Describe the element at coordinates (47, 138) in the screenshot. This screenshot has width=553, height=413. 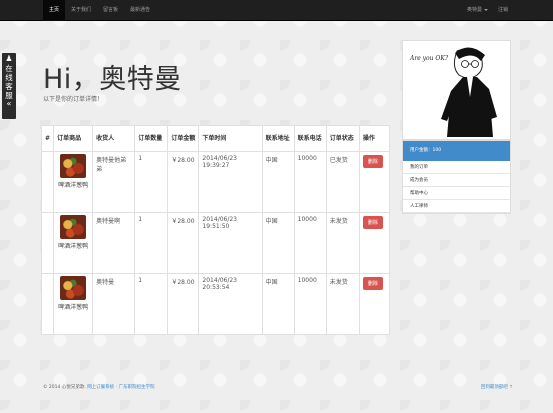
I see `header-index: #` at that location.